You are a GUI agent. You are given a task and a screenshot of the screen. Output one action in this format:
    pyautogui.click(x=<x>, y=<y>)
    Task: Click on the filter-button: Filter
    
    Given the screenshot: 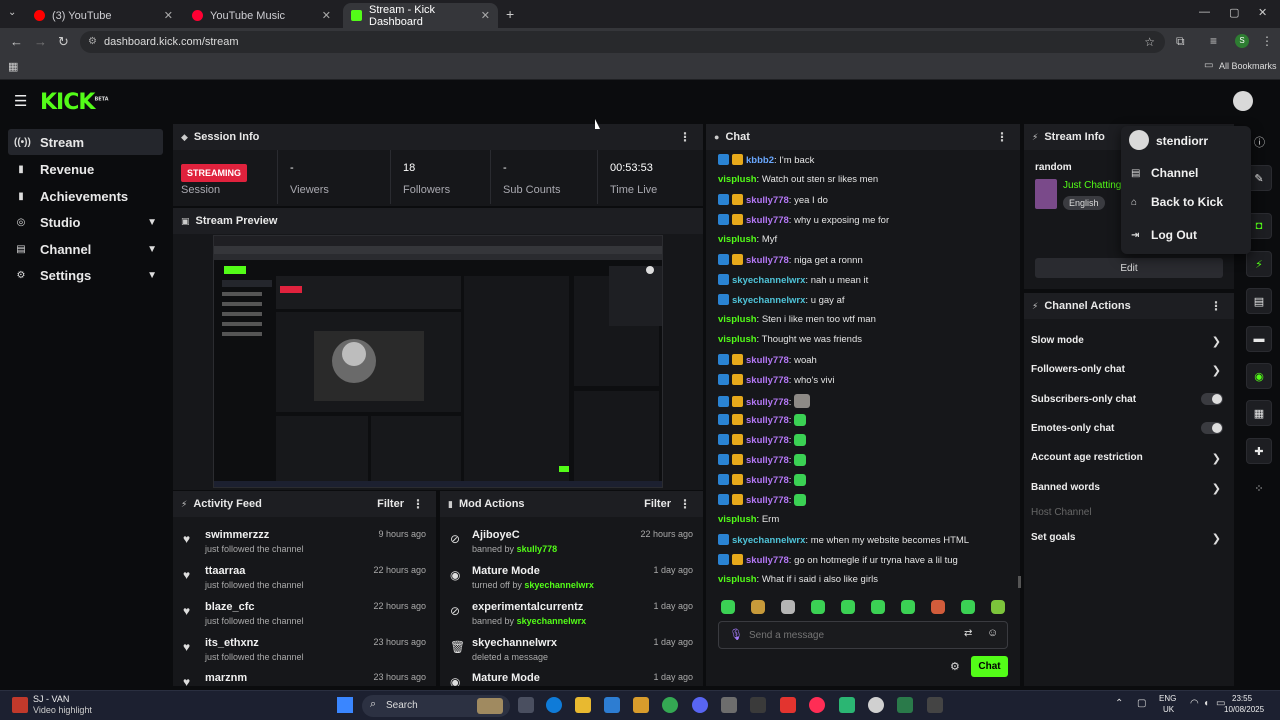 What is the action you would take?
    pyautogui.click(x=390, y=504)
    